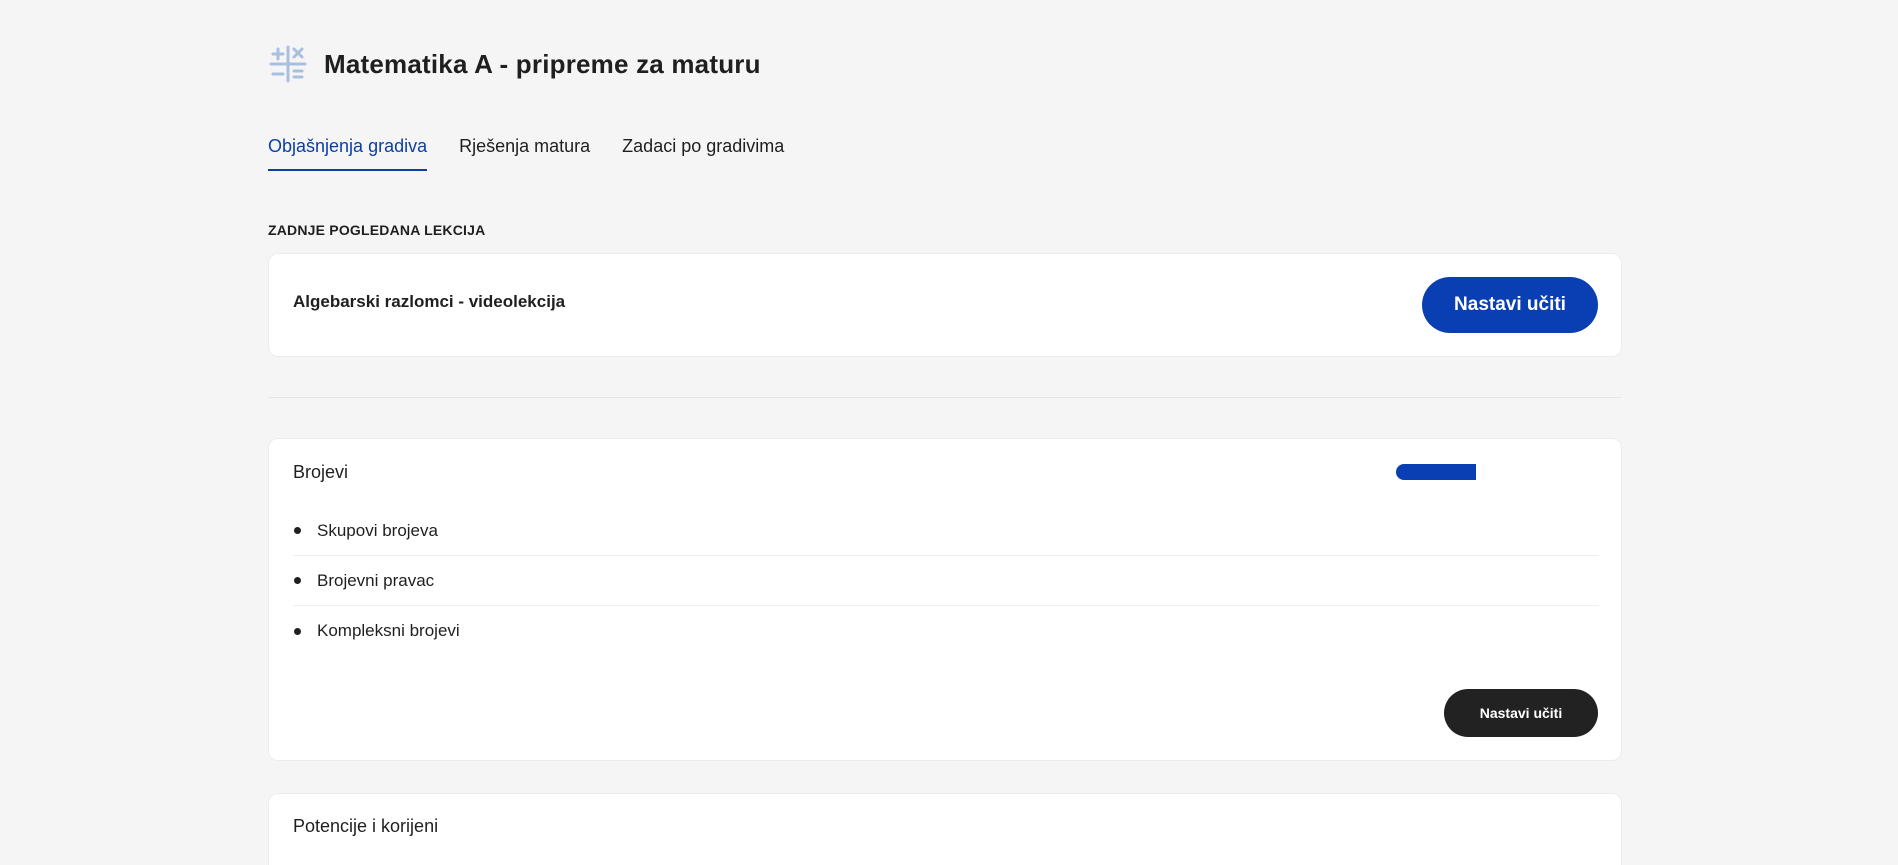  I want to click on section-label-last-viewed: ZADNJE POGLEDANA LEKCIJA, so click(377, 230).